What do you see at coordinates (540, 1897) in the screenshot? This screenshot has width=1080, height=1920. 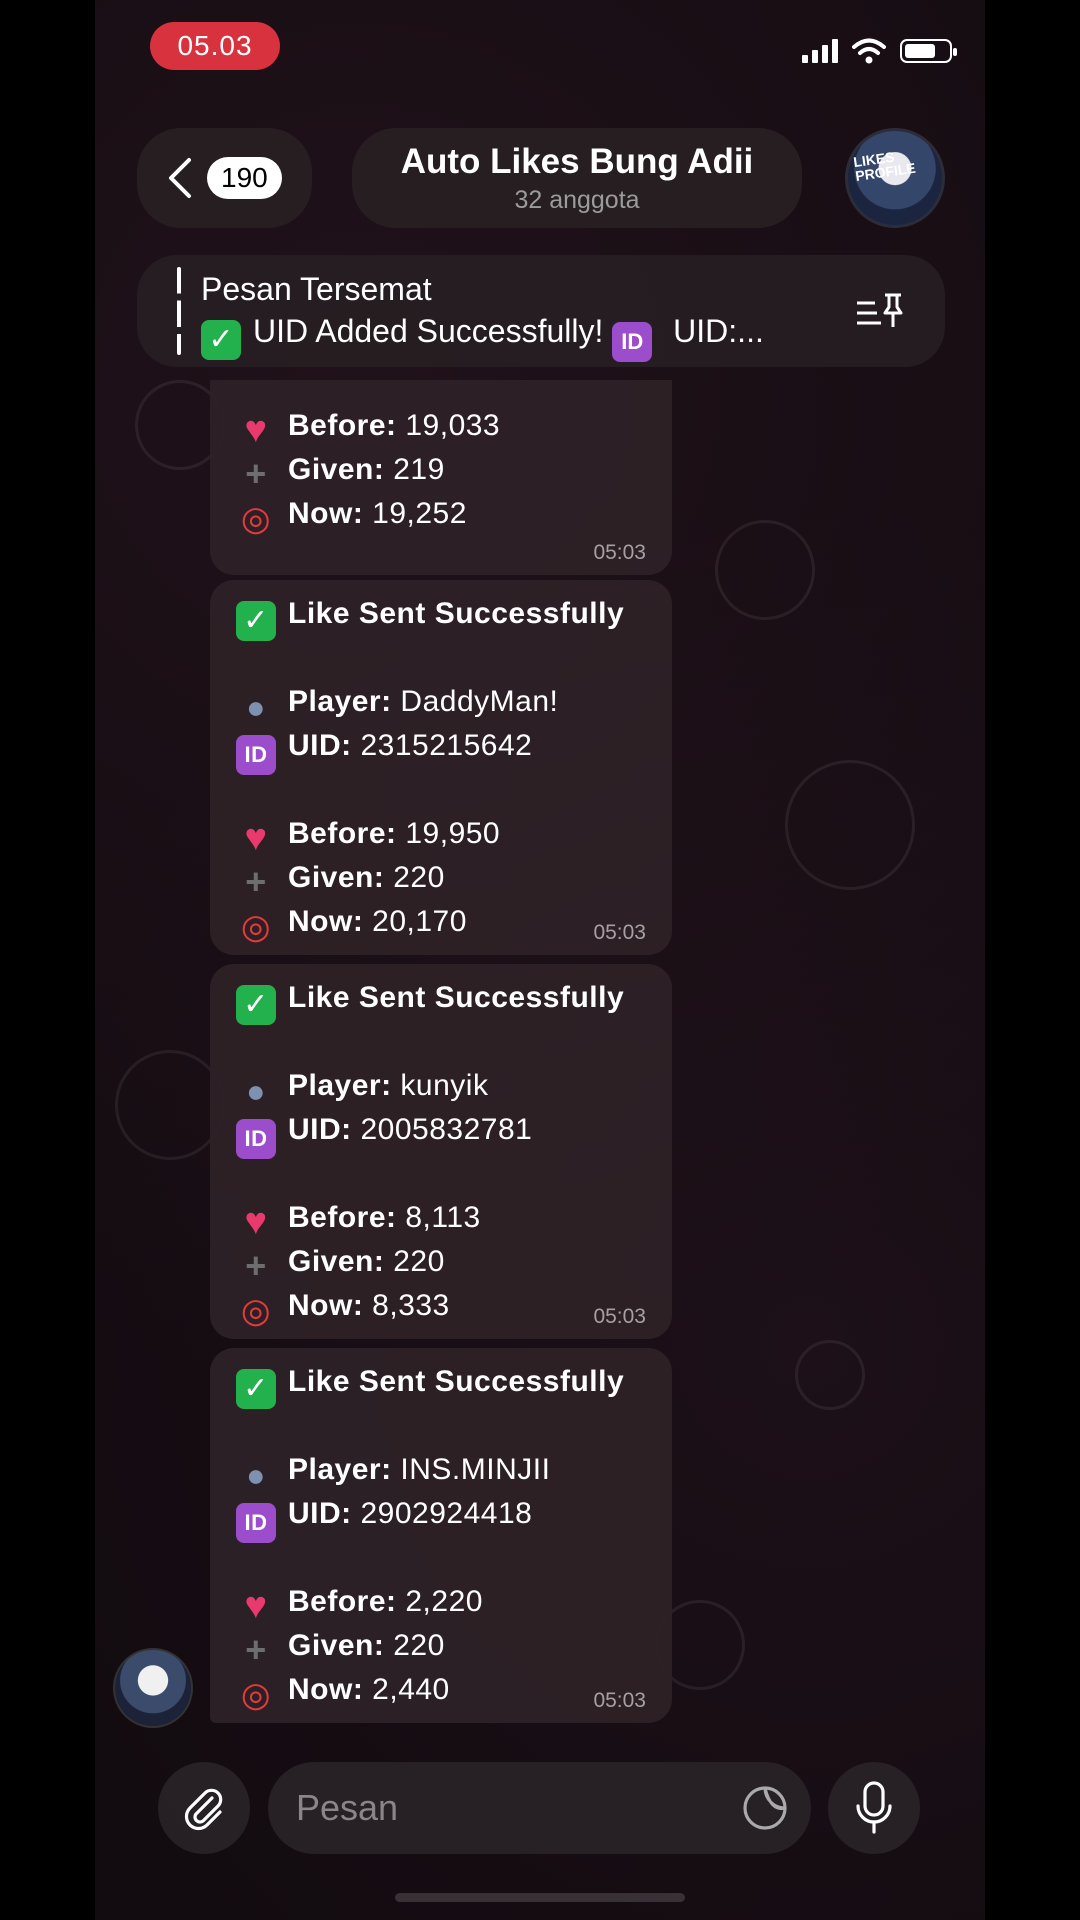 I see `home-indicator` at bounding box center [540, 1897].